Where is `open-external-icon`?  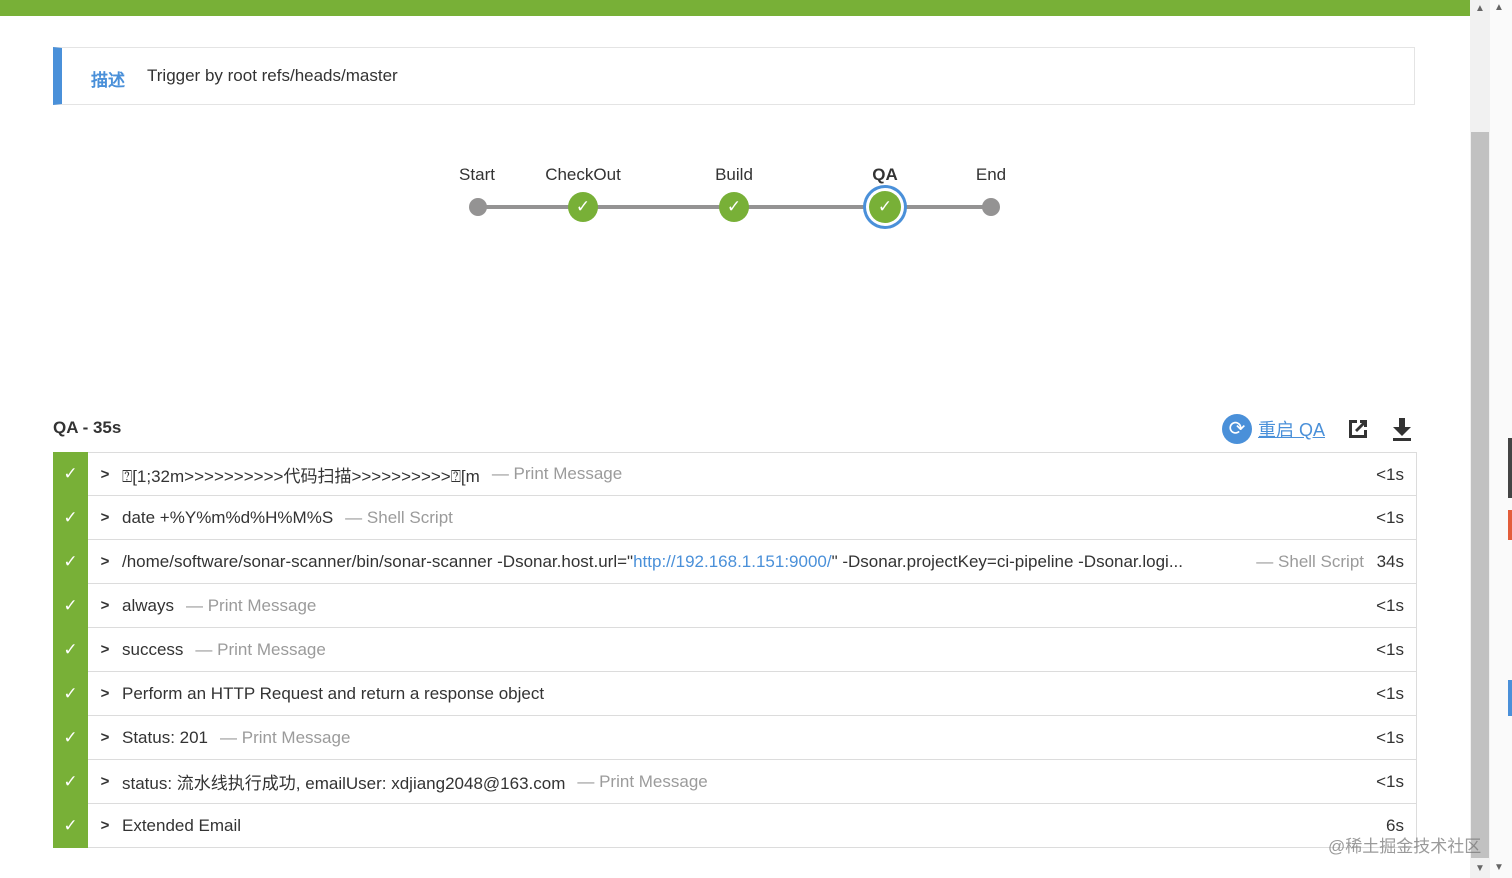 open-external-icon is located at coordinates (1358, 429).